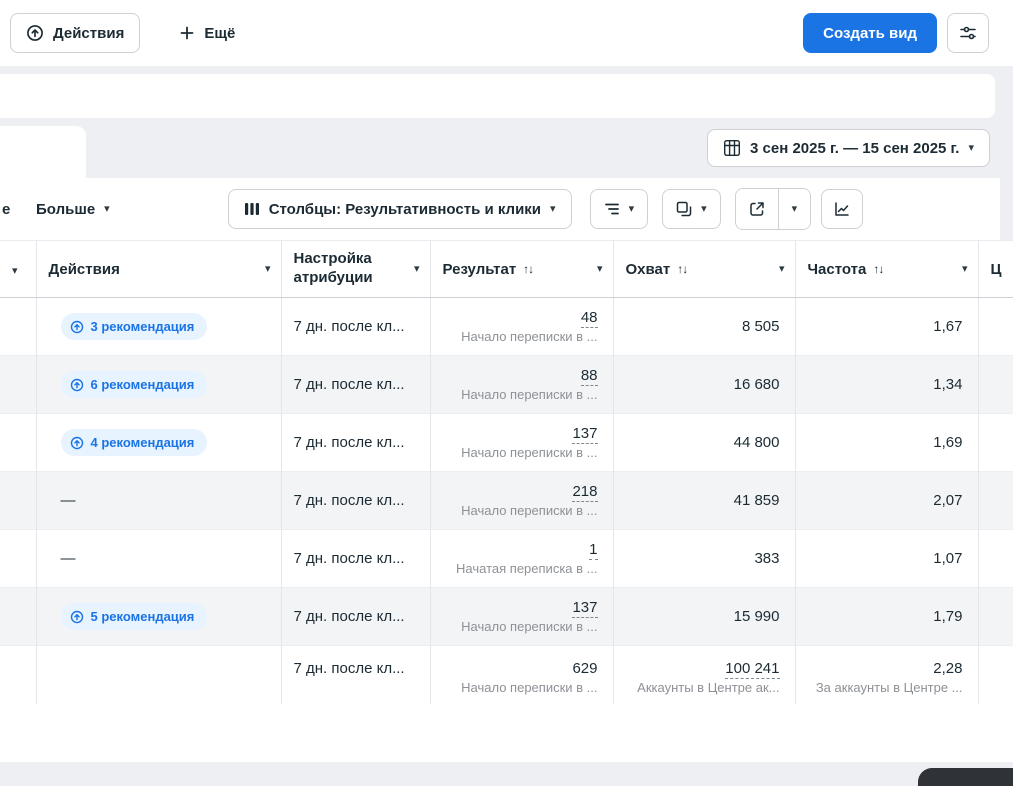  Describe the element at coordinates (43, 152) in the screenshot. I see `active-tab-partial` at that location.